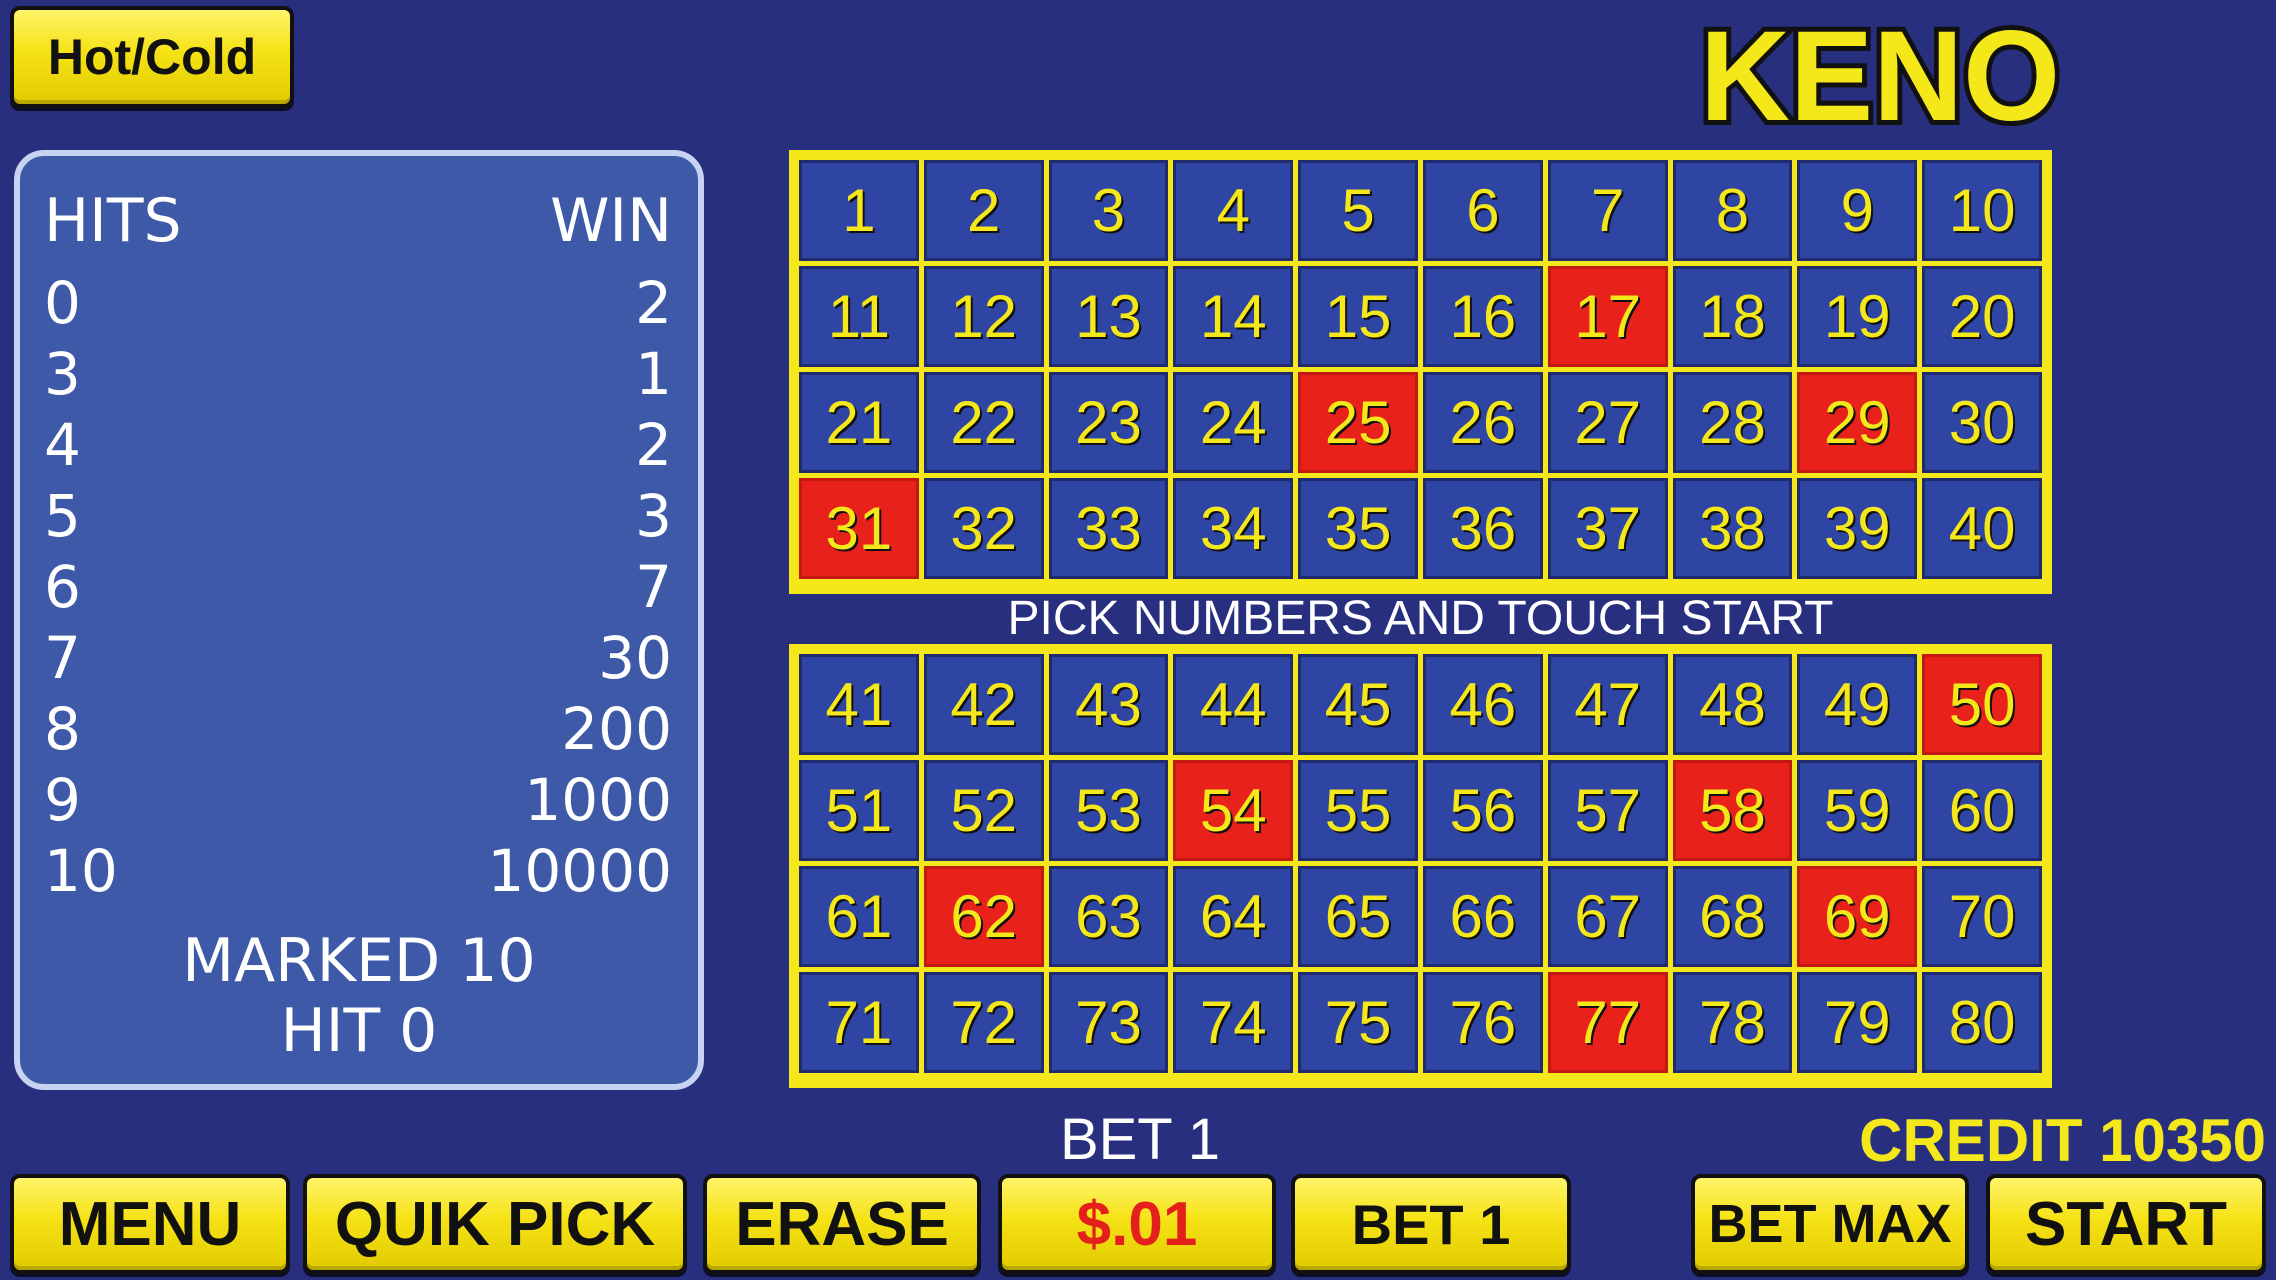 The height and width of the screenshot is (1280, 2276). What do you see at coordinates (983, 916) in the screenshot?
I see `number-cell-62: 62` at bounding box center [983, 916].